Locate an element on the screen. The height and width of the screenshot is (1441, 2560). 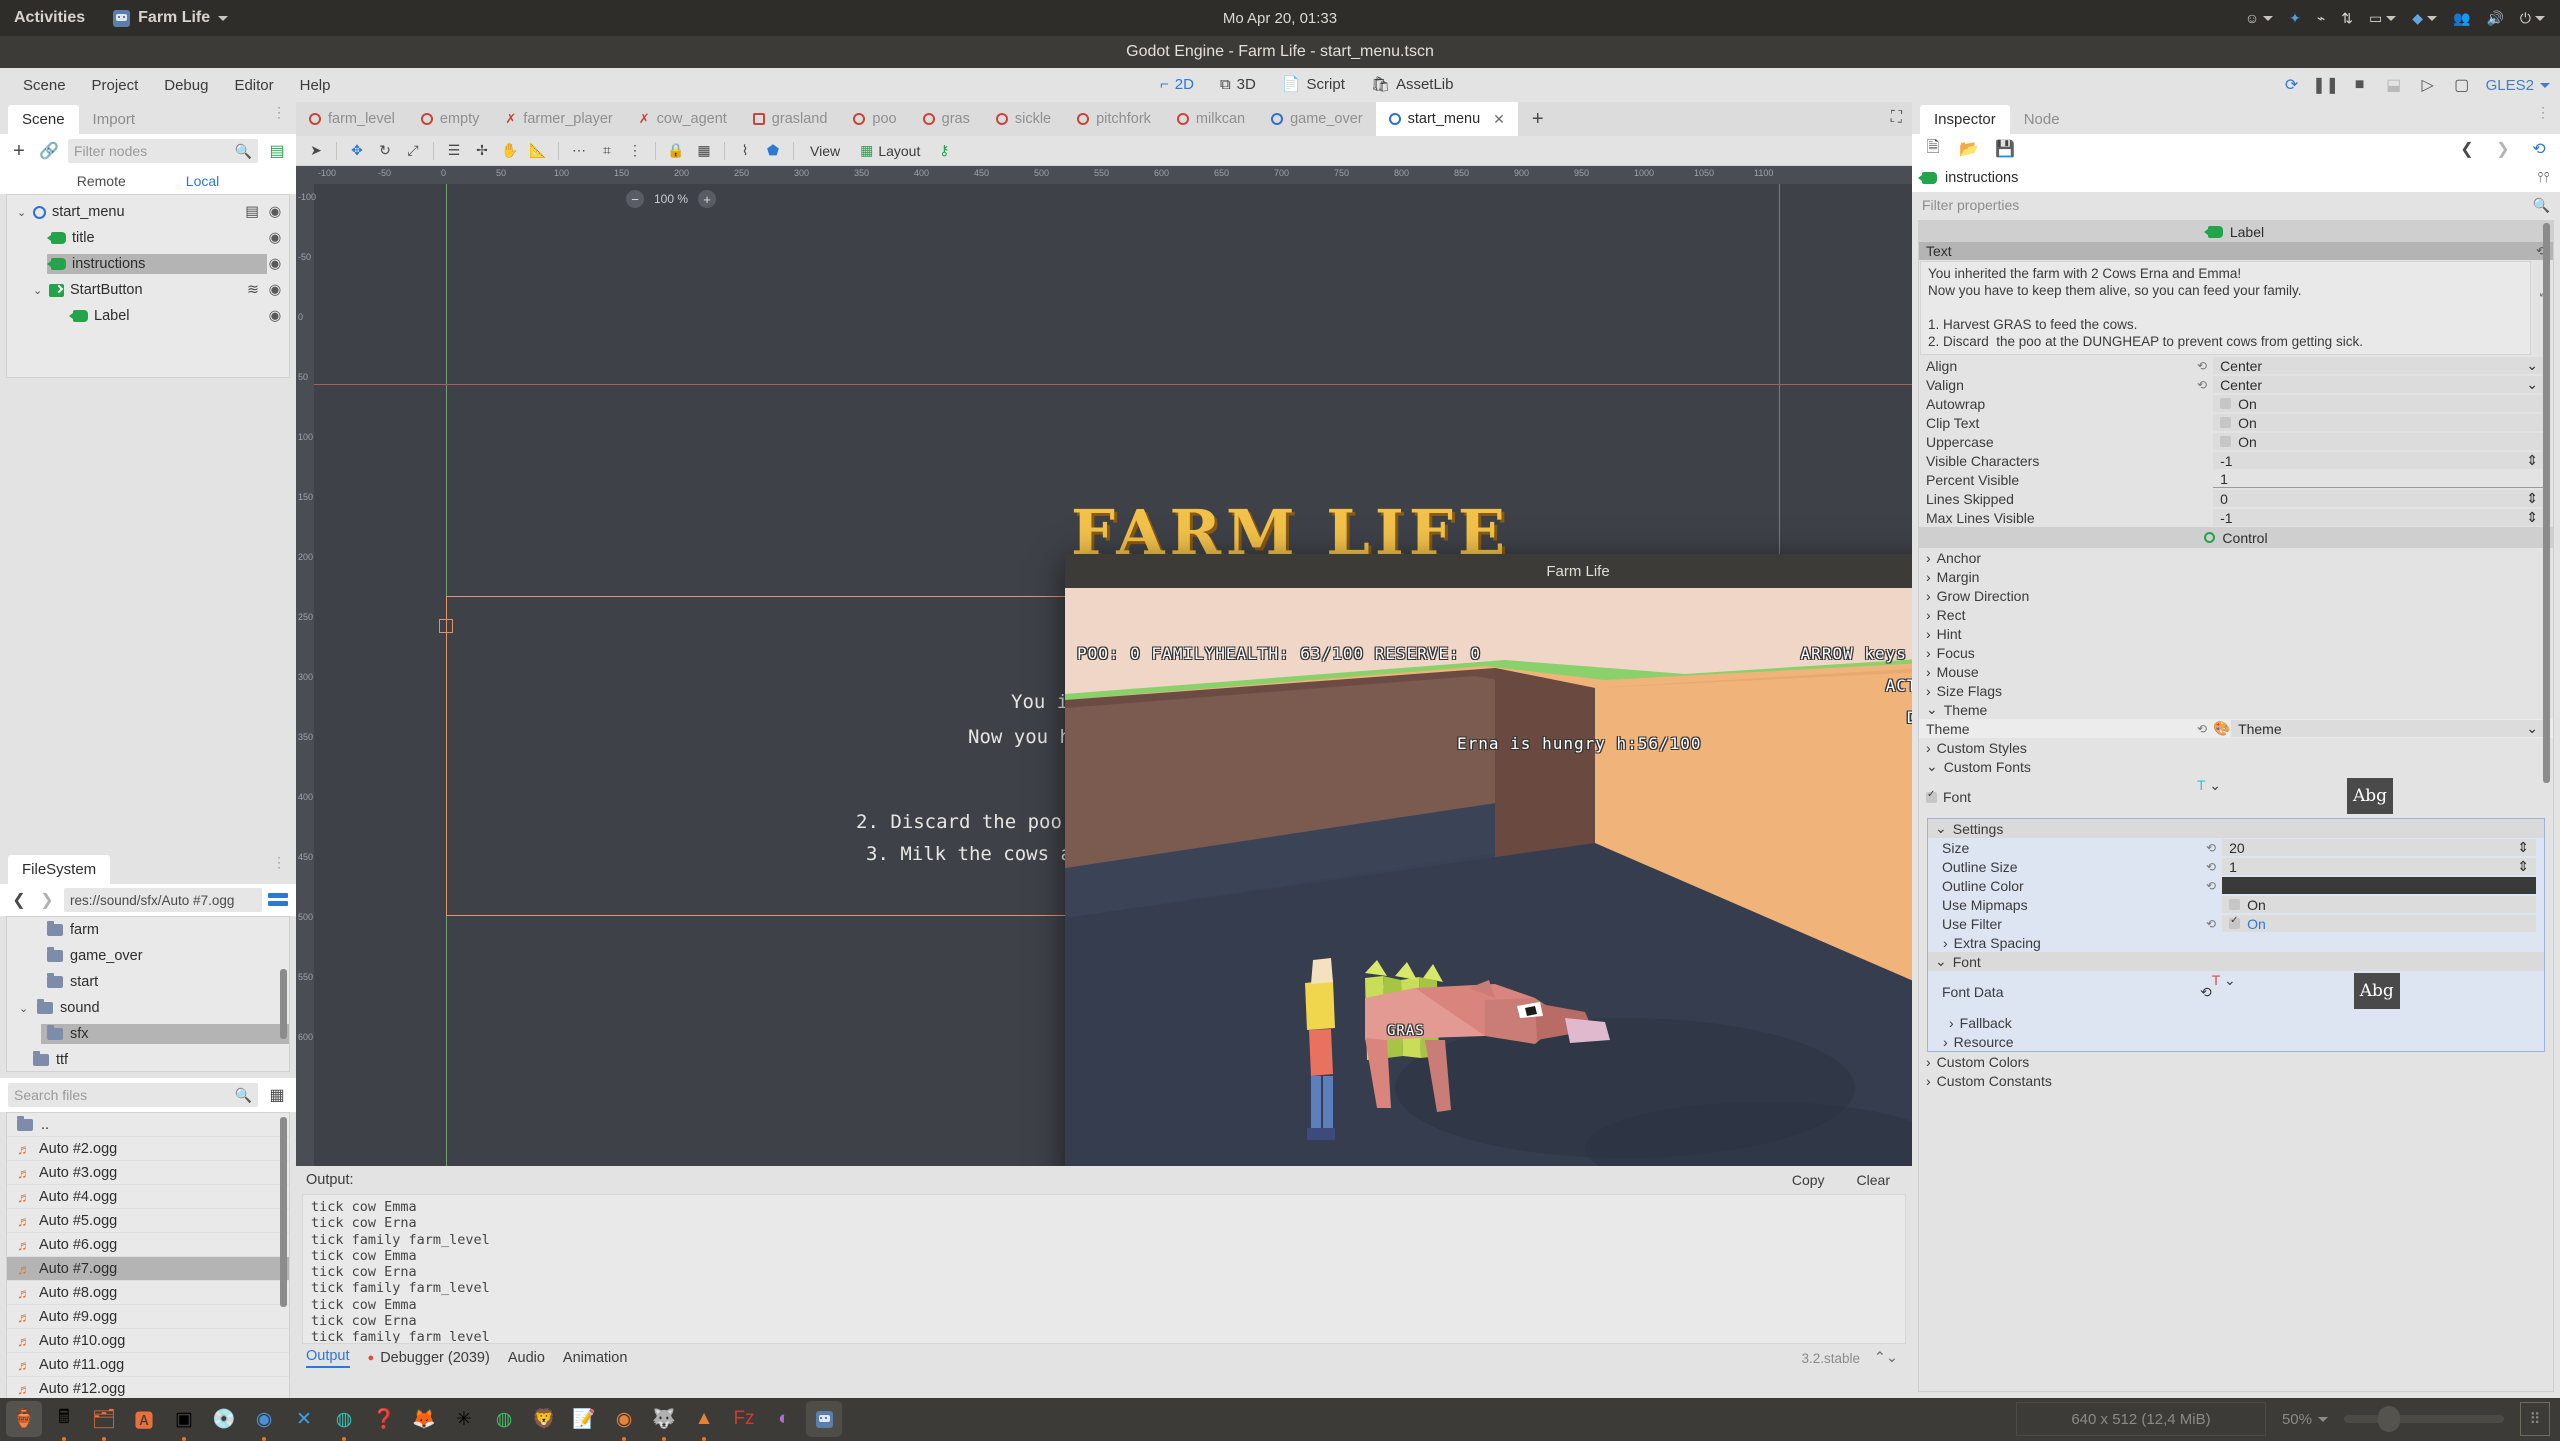
fs-tree-scrollbar is located at coordinates (283, 1004).